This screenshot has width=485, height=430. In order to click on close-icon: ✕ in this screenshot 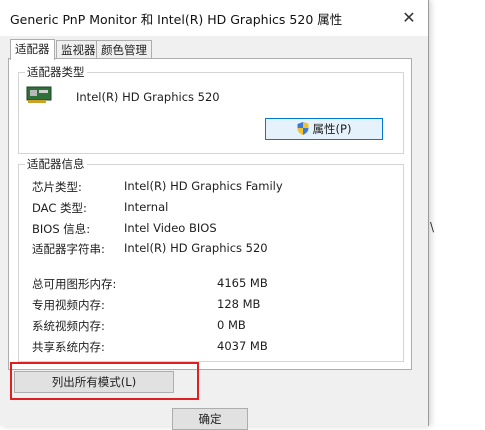, I will do `click(409, 18)`.